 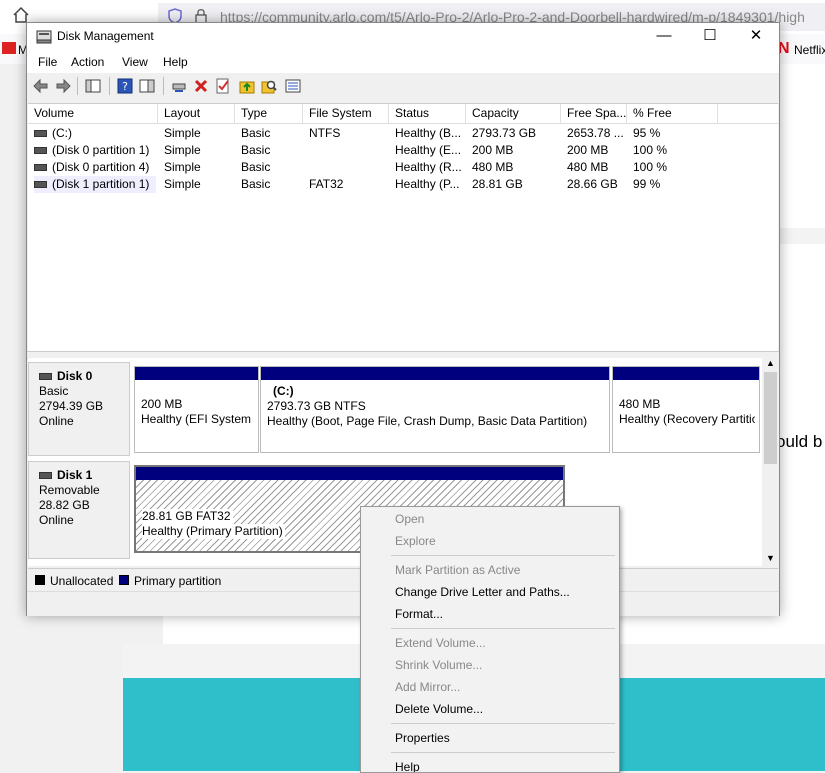 I want to click on partition-recovery: 480 MB Healthy (Recovery Partition), so click(x=686, y=409).